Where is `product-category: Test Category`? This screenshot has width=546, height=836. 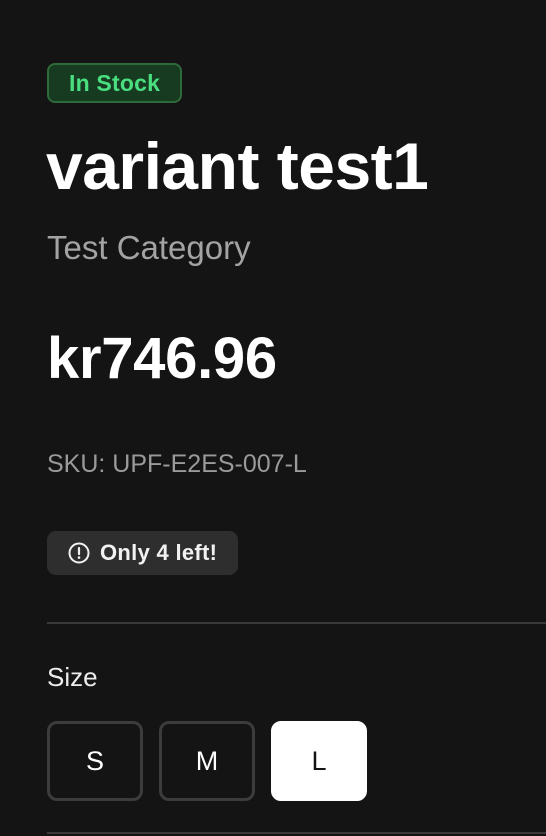 product-category: Test Category is located at coordinates (149, 247).